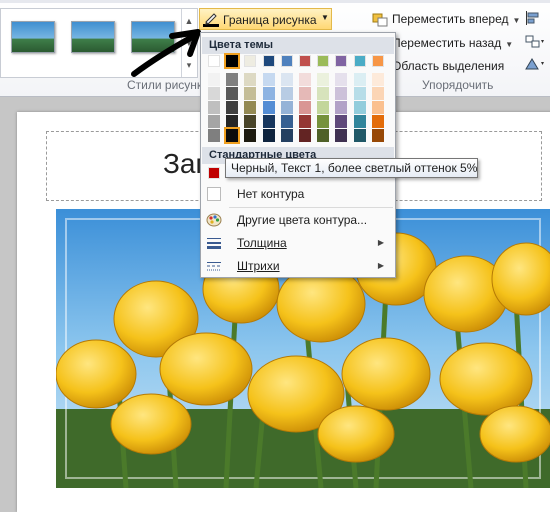  I want to click on menu-divider, so click(311, 207).